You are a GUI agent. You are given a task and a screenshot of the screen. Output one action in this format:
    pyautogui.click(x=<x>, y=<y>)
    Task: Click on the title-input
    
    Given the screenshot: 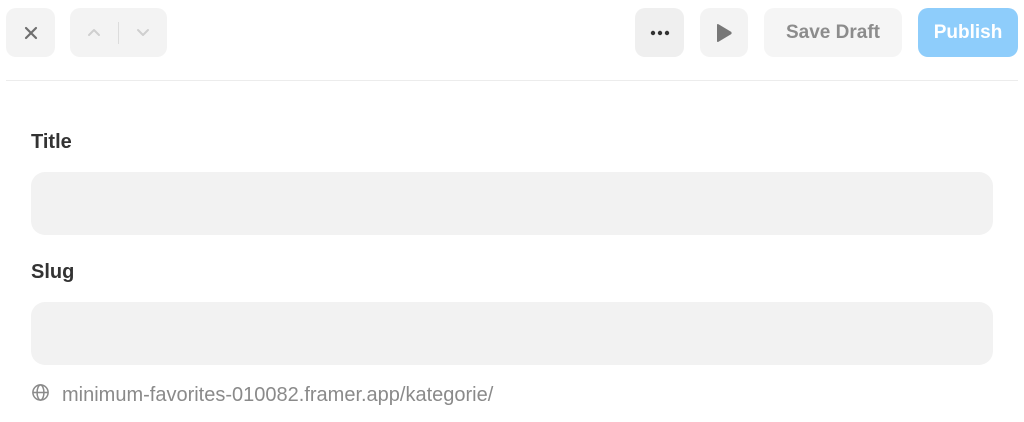 What is the action you would take?
    pyautogui.click(x=512, y=203)
    